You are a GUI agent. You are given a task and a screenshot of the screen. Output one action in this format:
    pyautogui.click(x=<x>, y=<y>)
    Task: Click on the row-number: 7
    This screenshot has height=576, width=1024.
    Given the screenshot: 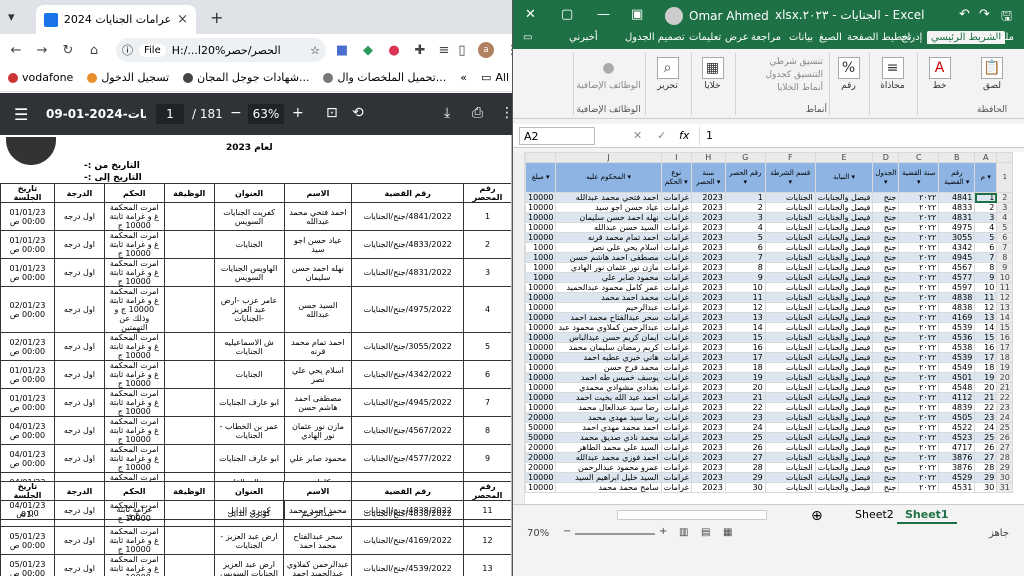 What is the action you would take?
    pyautogui.click(x=1005, y=247)
    